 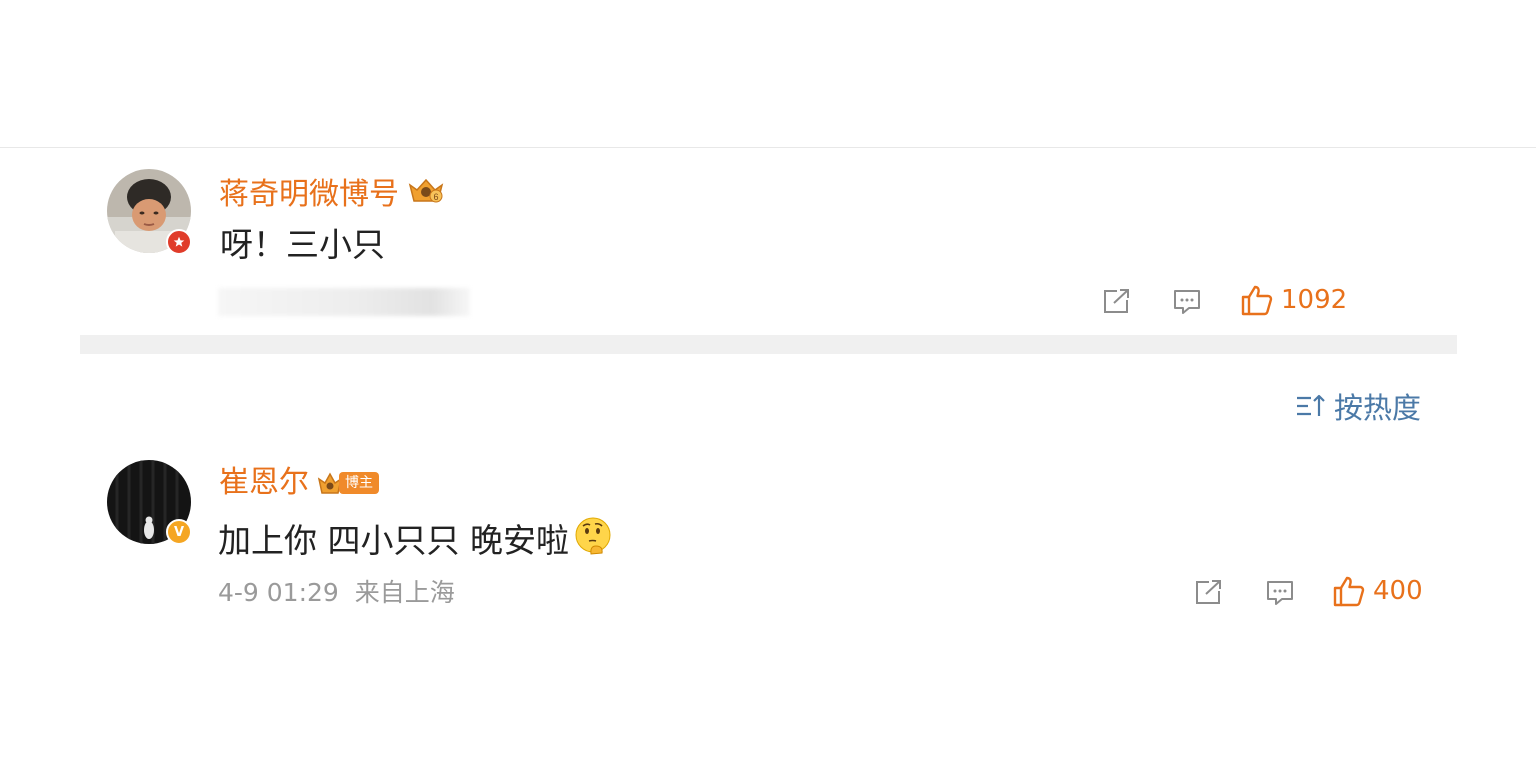 What do you see at coordinates (278, 592) in the screenshot?
I see `timestamp: 4-9 01:29` at bounding box center [278, 592].